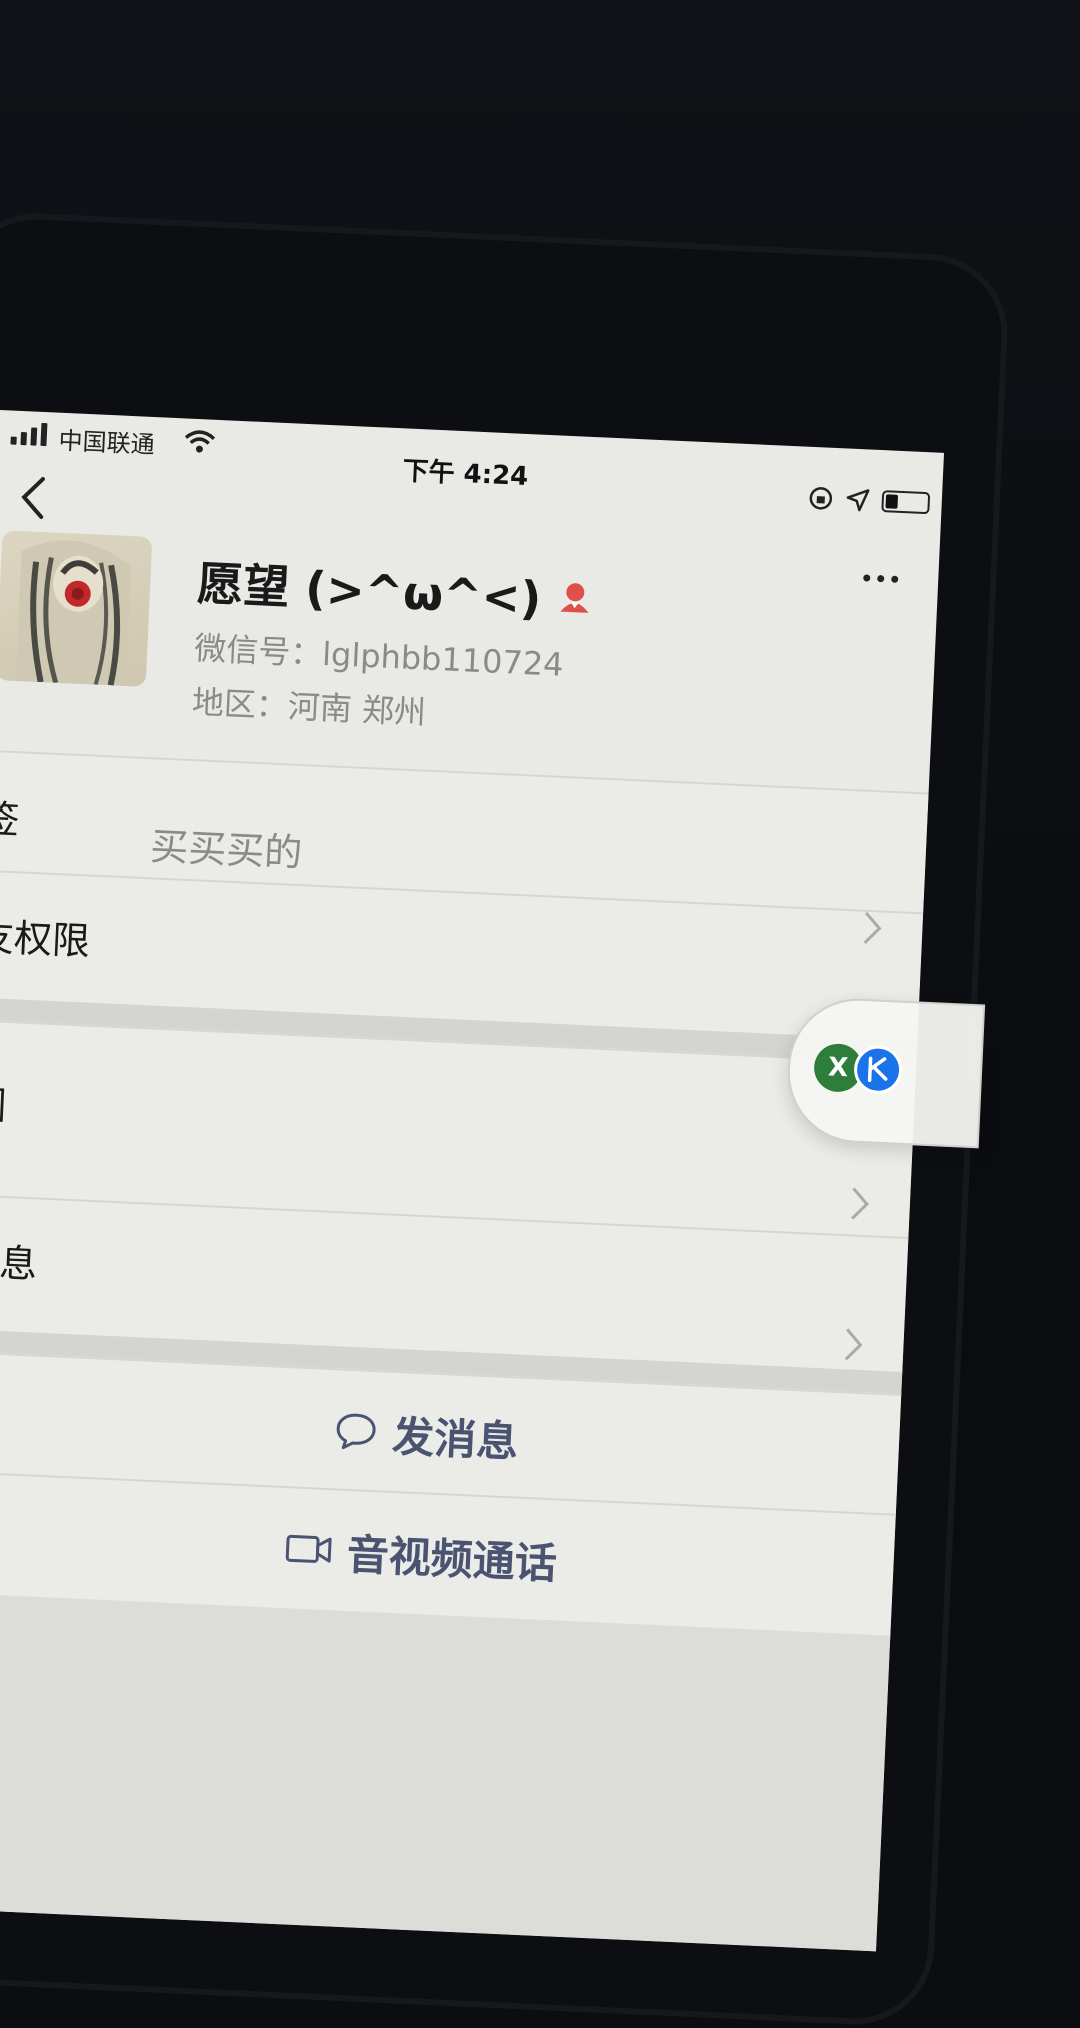  Describe the element at coordinates (455, 1439) in the screenshot. I see `send-message-label: 发消息` at that location.